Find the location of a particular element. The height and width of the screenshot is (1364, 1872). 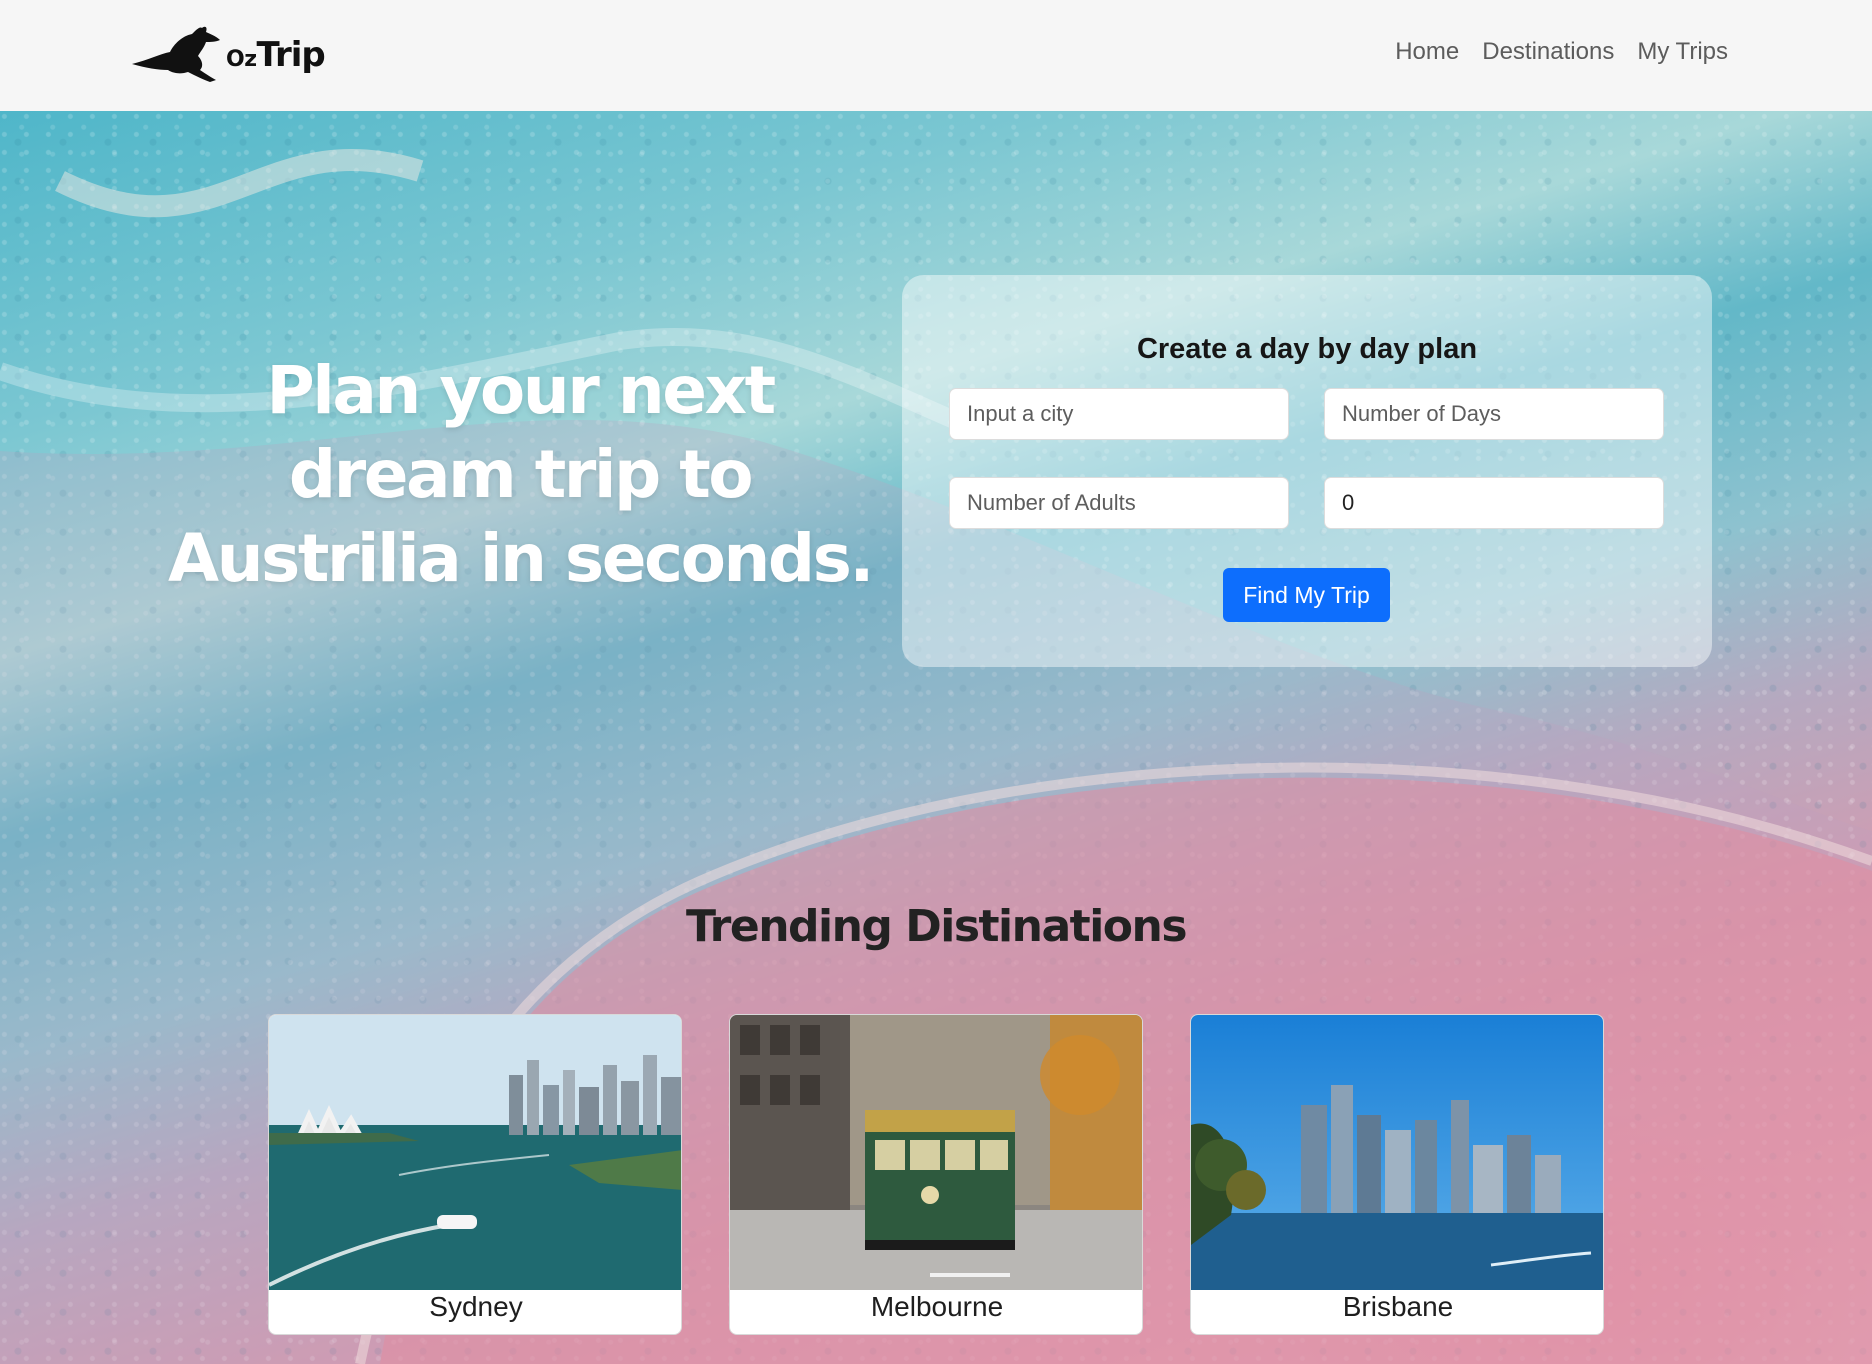

number-input is located at coordinates (1494, 503).